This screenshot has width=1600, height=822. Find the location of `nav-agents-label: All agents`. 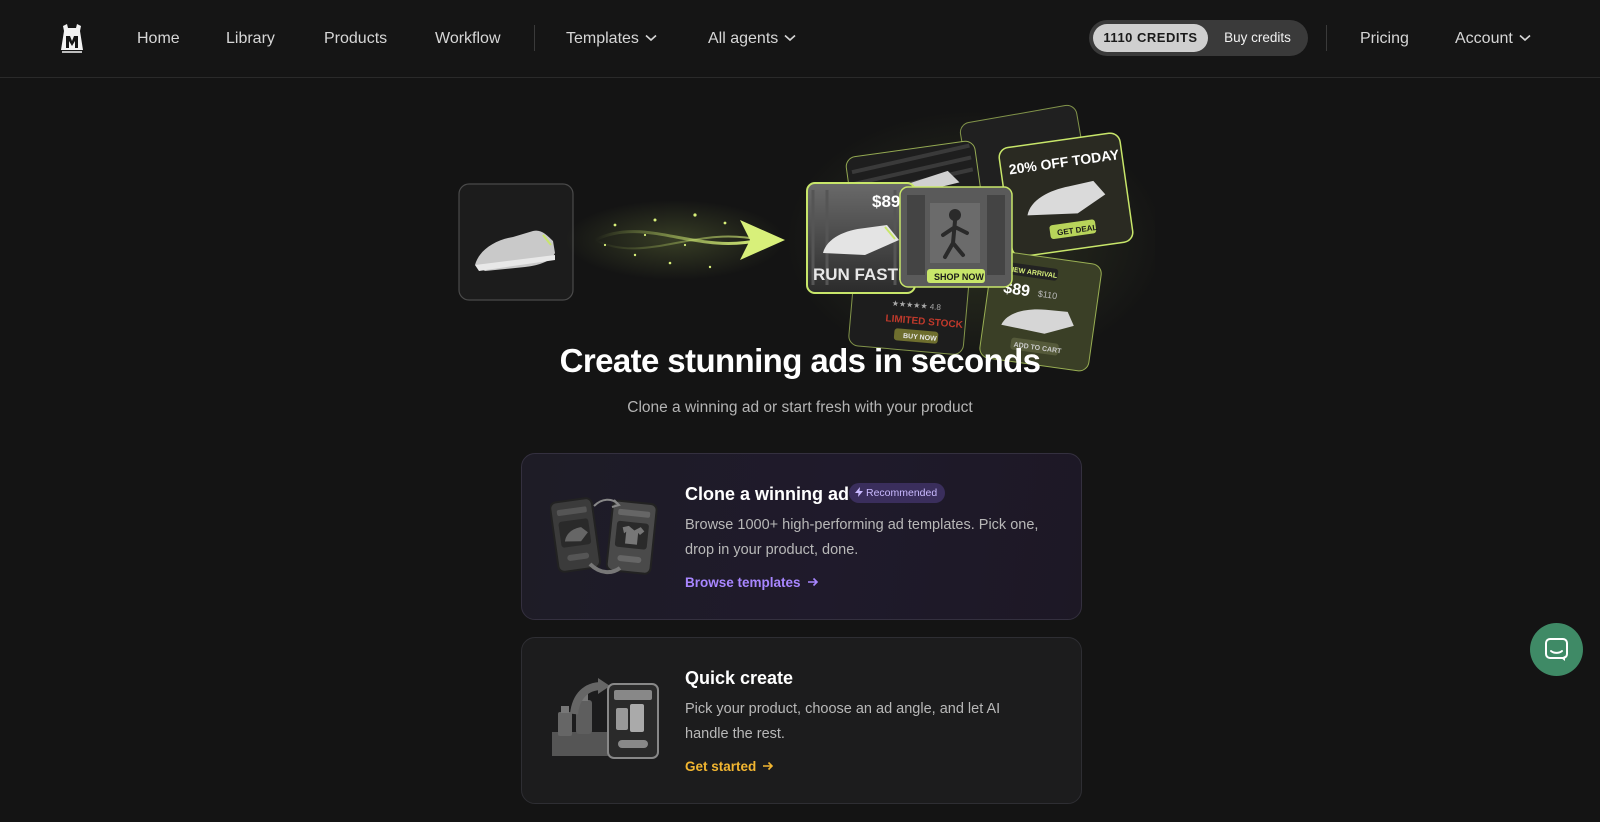

nav-agents-label: All agents is located at coordinates (743, 38).